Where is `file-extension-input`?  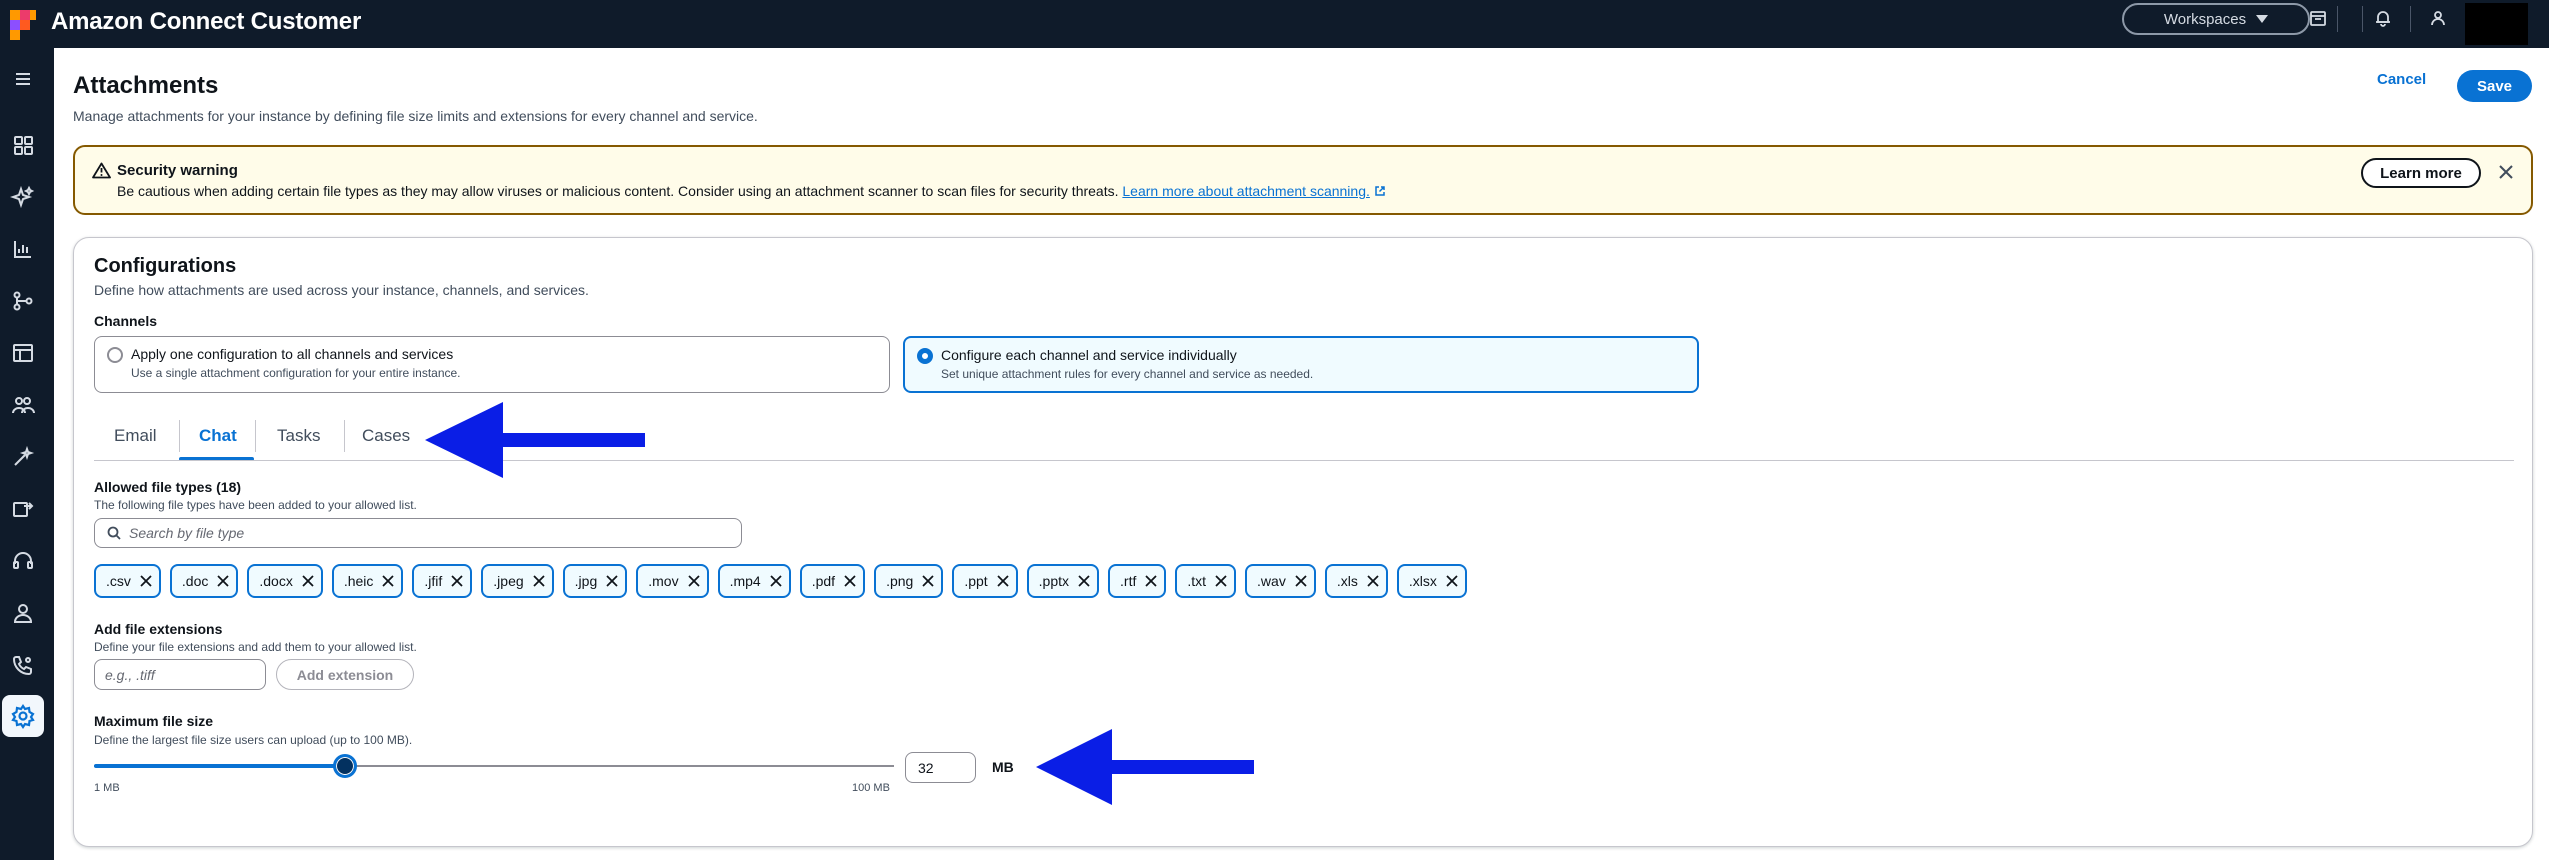
file-extension-input is located at coordinates (180, 674).